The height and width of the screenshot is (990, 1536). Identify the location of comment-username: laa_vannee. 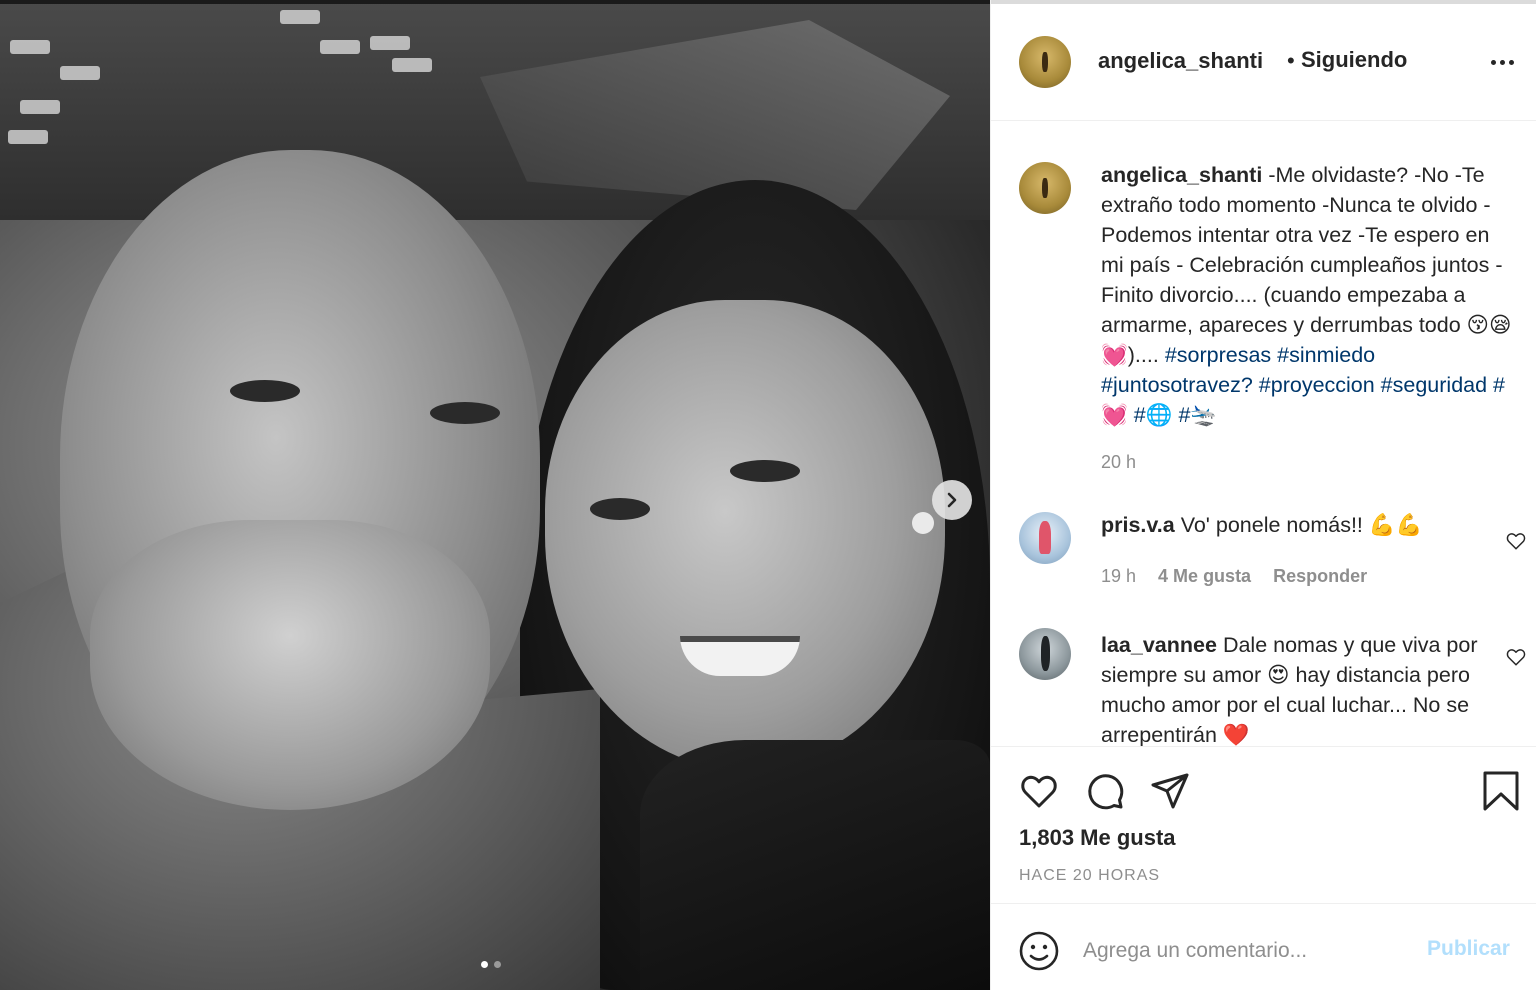
(1159, 645).